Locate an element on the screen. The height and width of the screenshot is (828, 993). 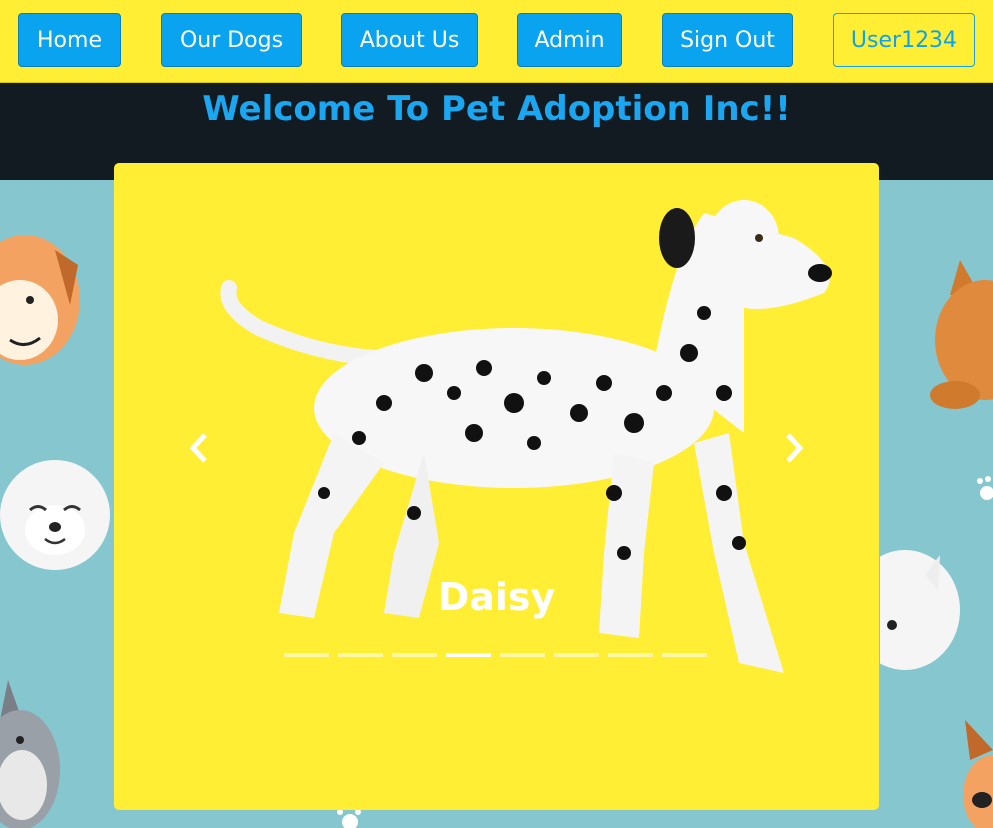
nav-sign-out-button: Sign Out is located at coordinates (727, 40).